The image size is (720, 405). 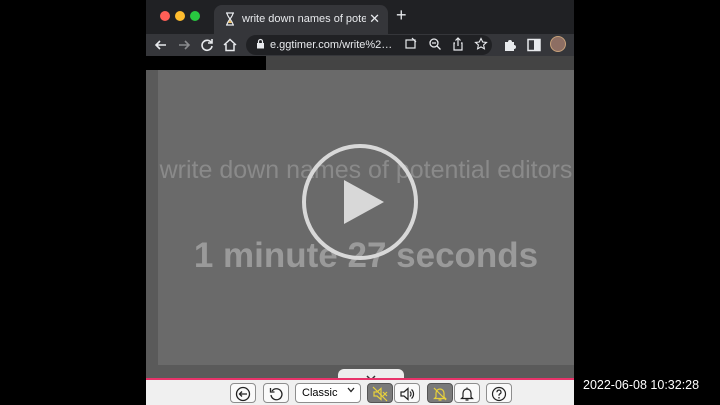 I want to click on mute-sound-button, so click(x=380, y=393).